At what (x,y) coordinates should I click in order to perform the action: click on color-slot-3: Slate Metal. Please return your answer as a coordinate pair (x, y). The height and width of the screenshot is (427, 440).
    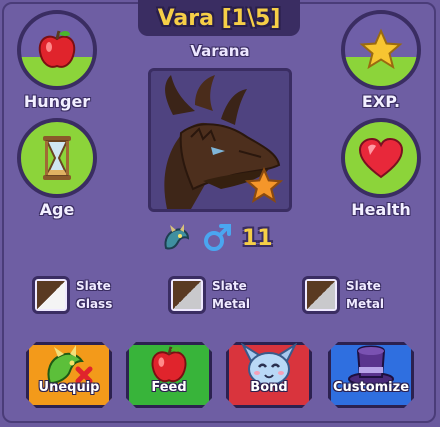
    Looking at the image, I should click on (343, 295).